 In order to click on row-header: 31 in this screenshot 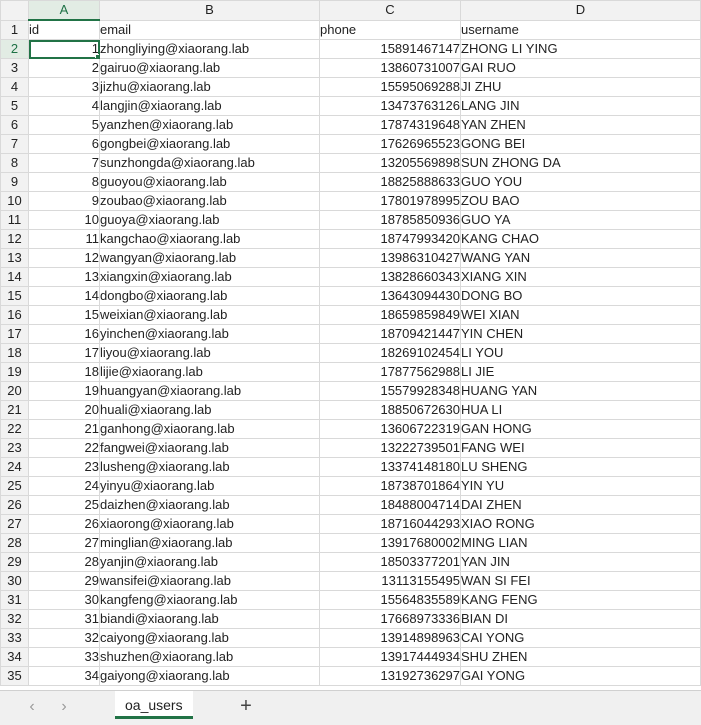, I will do `click(14, 600)`.